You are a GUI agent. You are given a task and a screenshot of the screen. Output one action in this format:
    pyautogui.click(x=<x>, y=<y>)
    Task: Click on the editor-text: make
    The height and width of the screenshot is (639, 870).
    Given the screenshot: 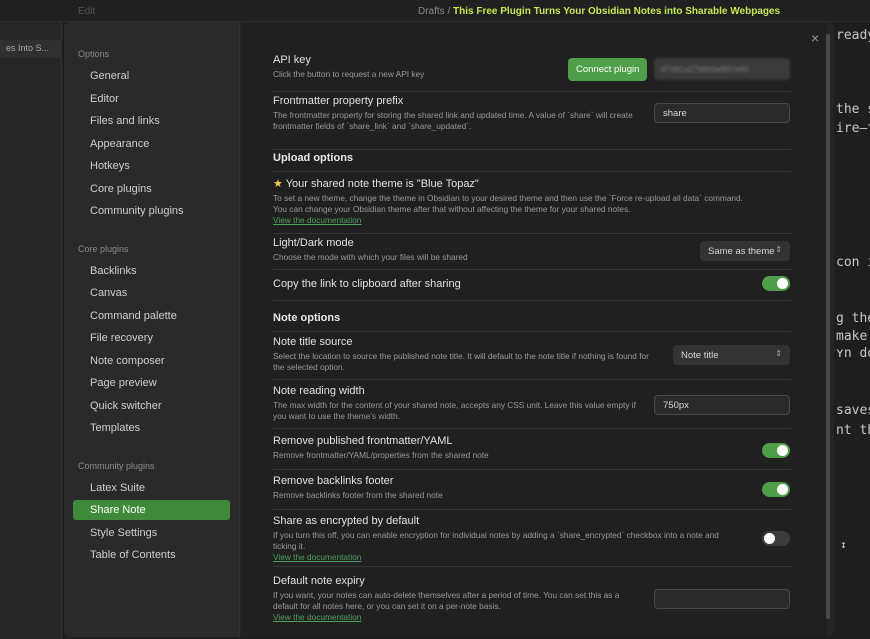 What is the action you would take?
    pyautogui.click(x=852, y=336)
    